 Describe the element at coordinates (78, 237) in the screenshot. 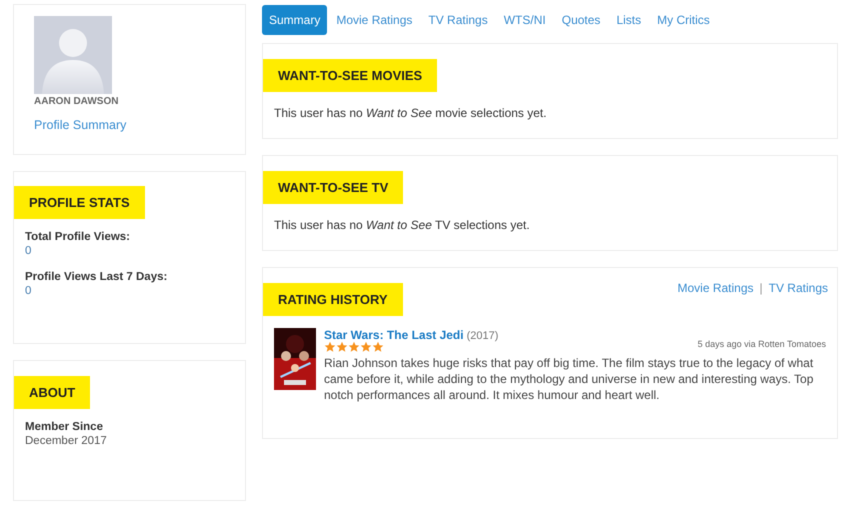

I see `stat-label: Total Profile Views:` at that location.